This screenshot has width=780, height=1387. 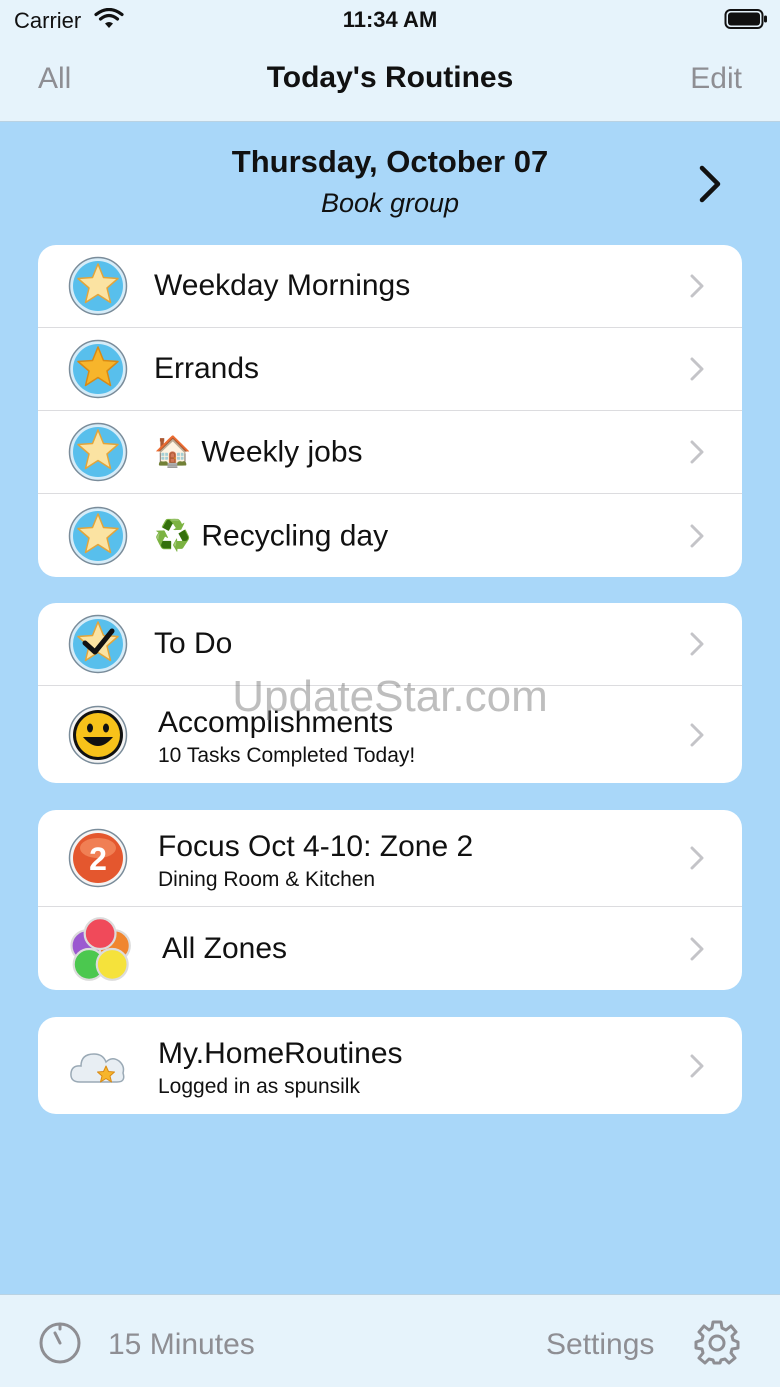 What do you see at coordinates (282, 285) in the screenshot?
I see `routine-label: Weekday Mornings` at bounding box center [282, 285].